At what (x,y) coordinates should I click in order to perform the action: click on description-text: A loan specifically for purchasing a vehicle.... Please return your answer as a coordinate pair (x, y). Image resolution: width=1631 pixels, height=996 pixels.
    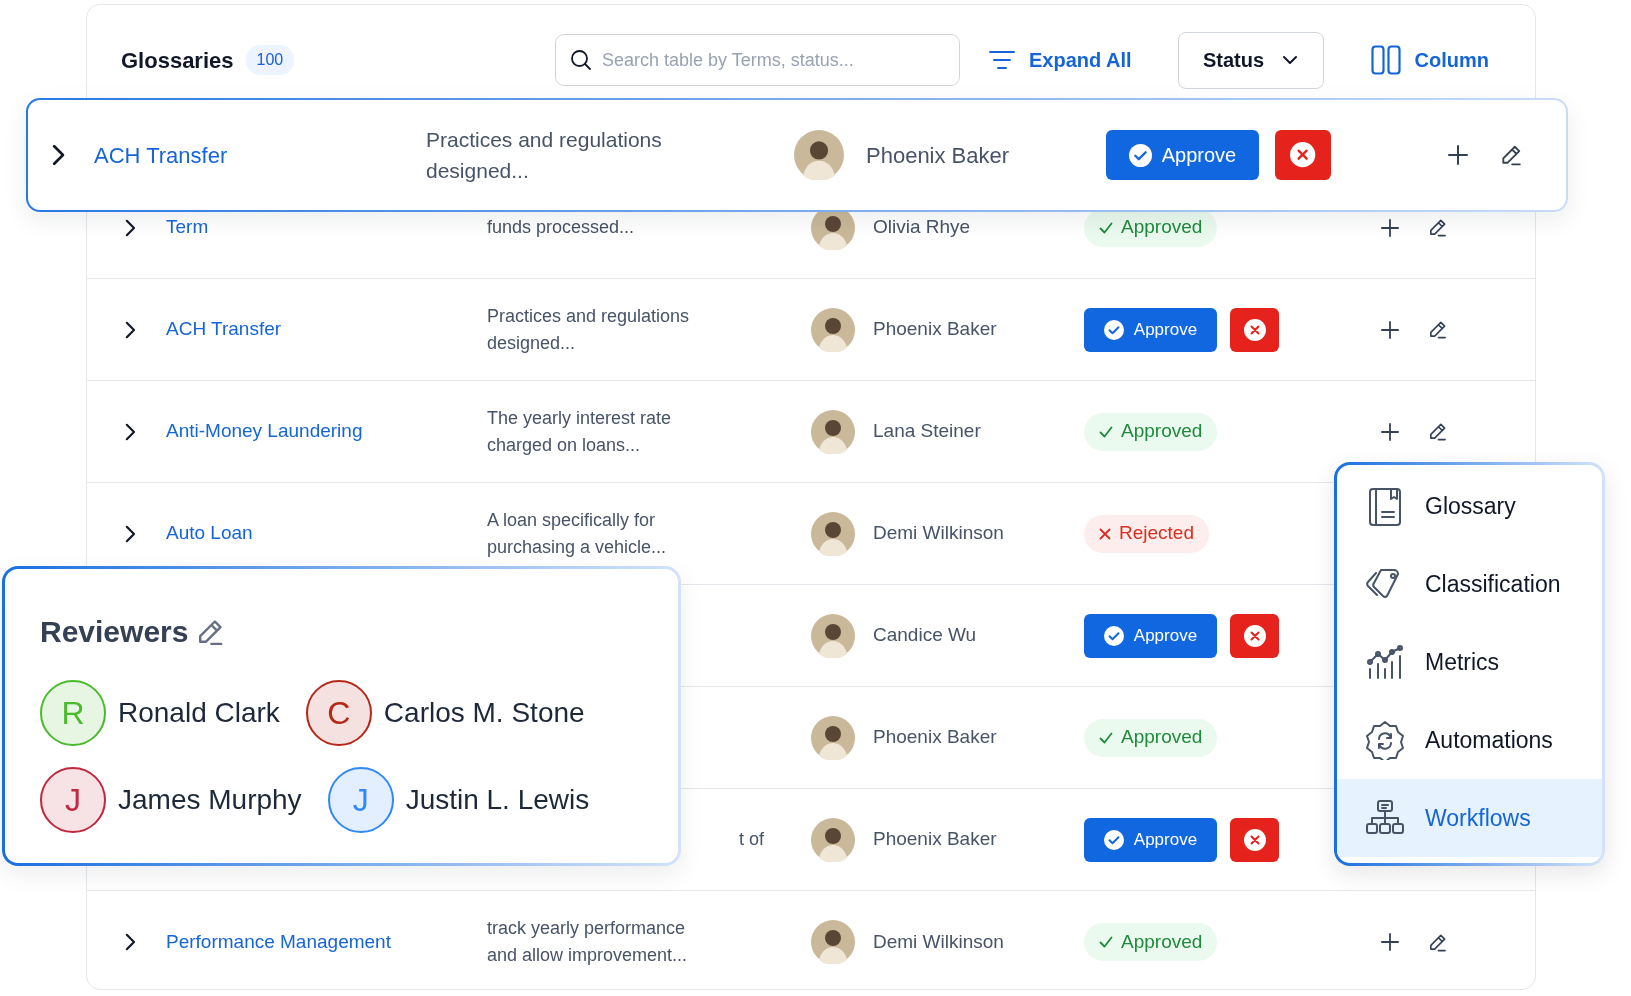
    Looking at the image, I should click on (577, 533).